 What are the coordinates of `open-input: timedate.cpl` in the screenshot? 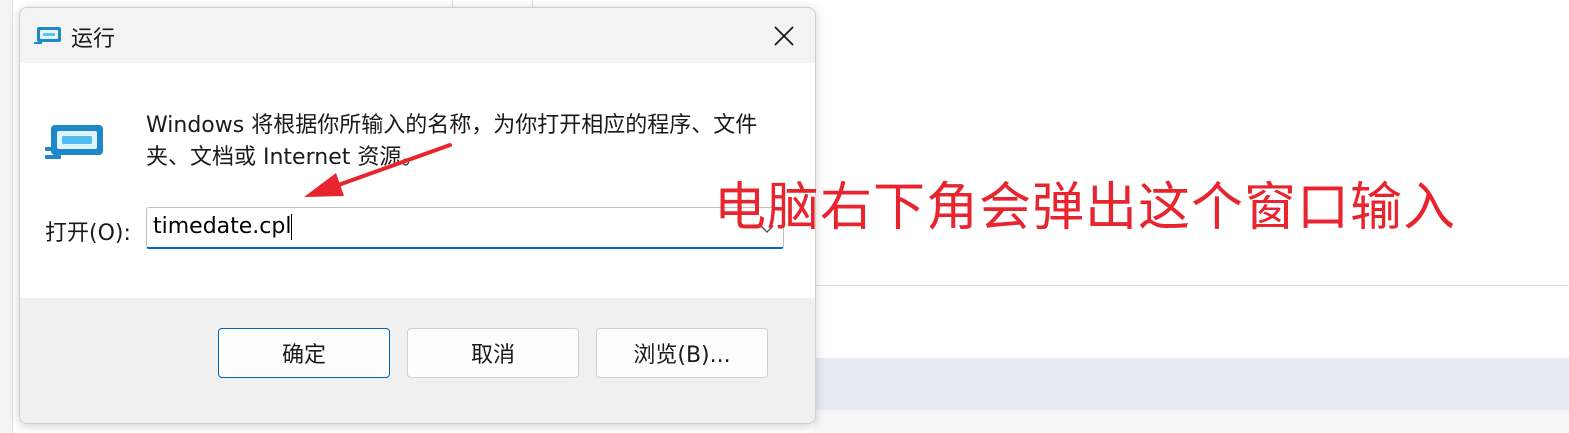 It's located at (453, 228).